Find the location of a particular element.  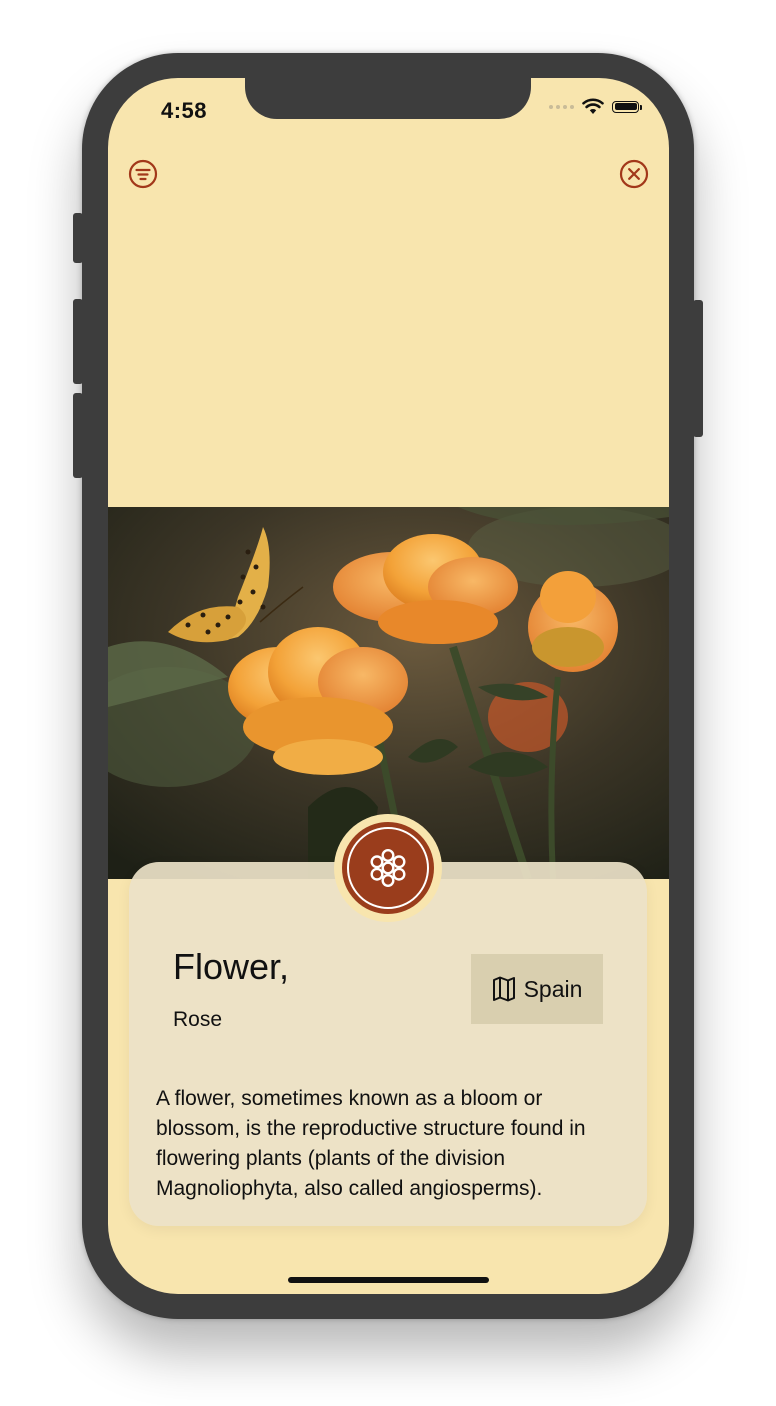

status-icons is located at coordinates (595, 106).